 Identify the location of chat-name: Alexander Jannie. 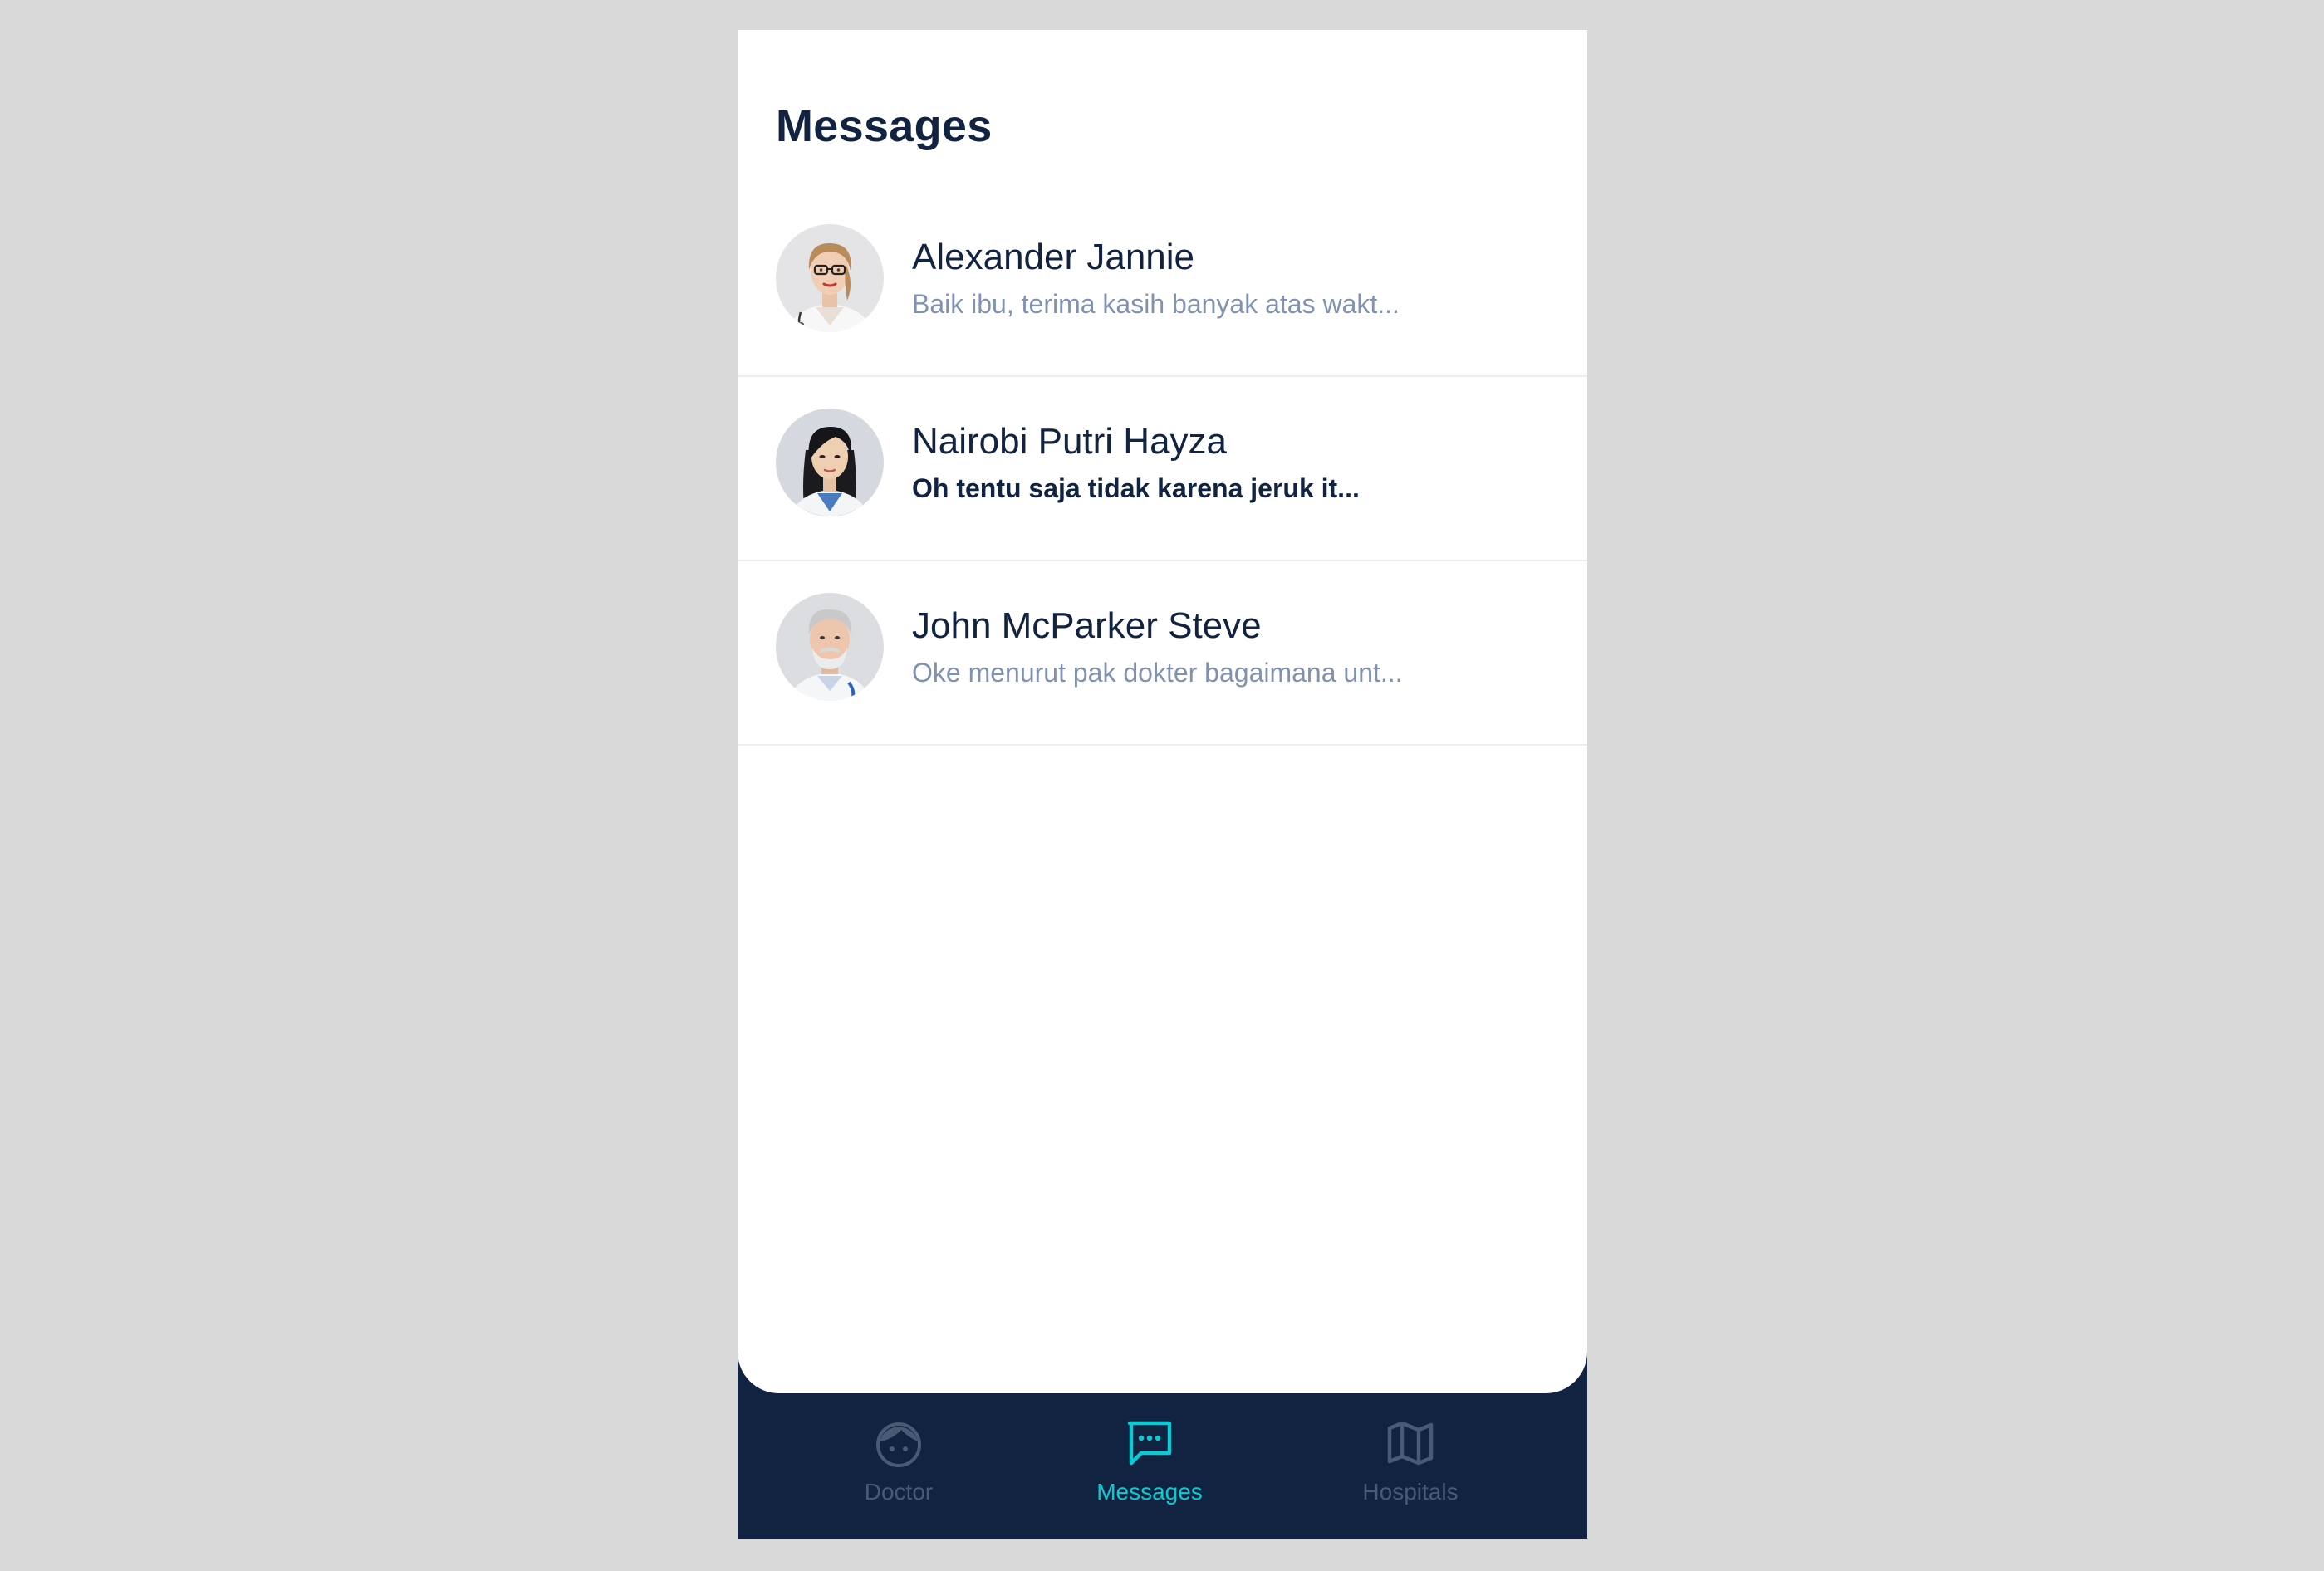
(1053, 257).